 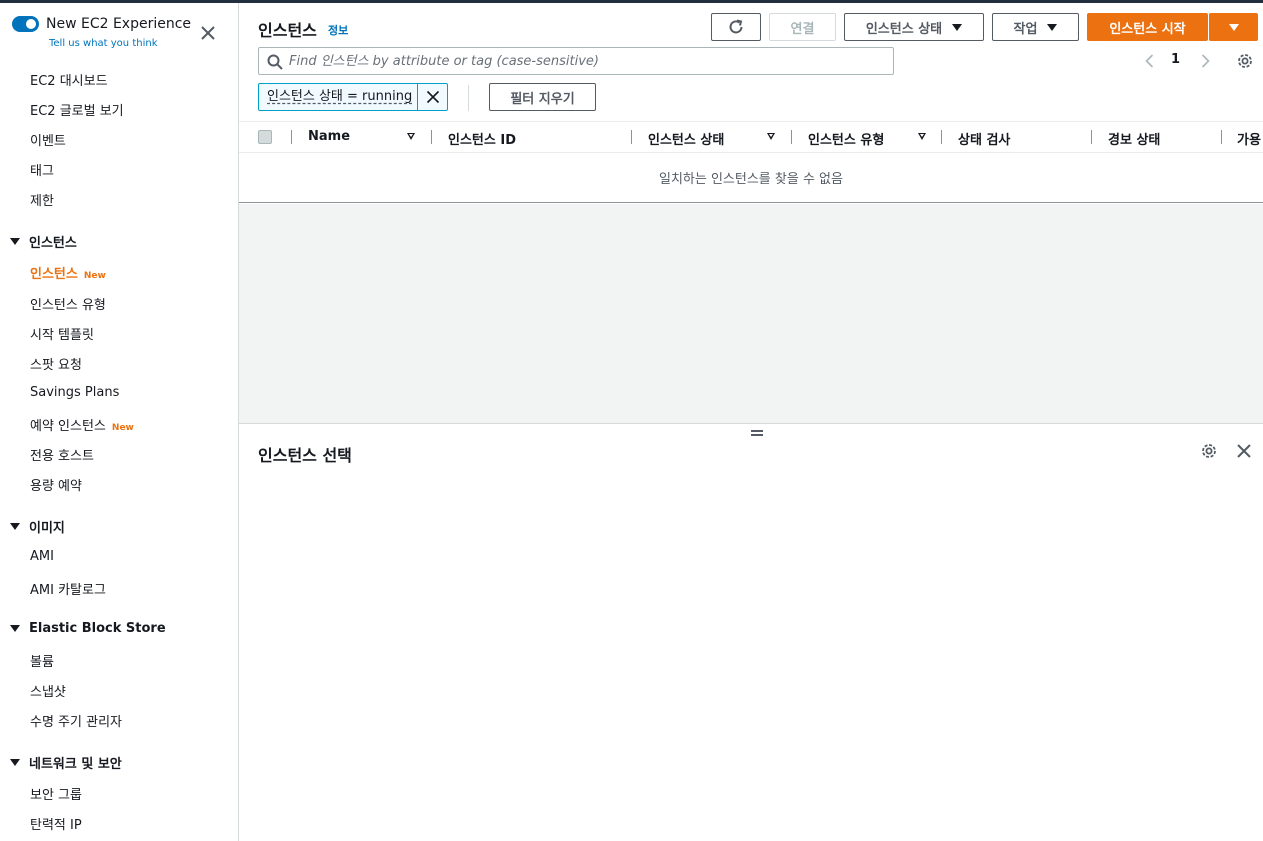 I want to click on sidebar-item-tags: 태그, so click(x=42, y=169).